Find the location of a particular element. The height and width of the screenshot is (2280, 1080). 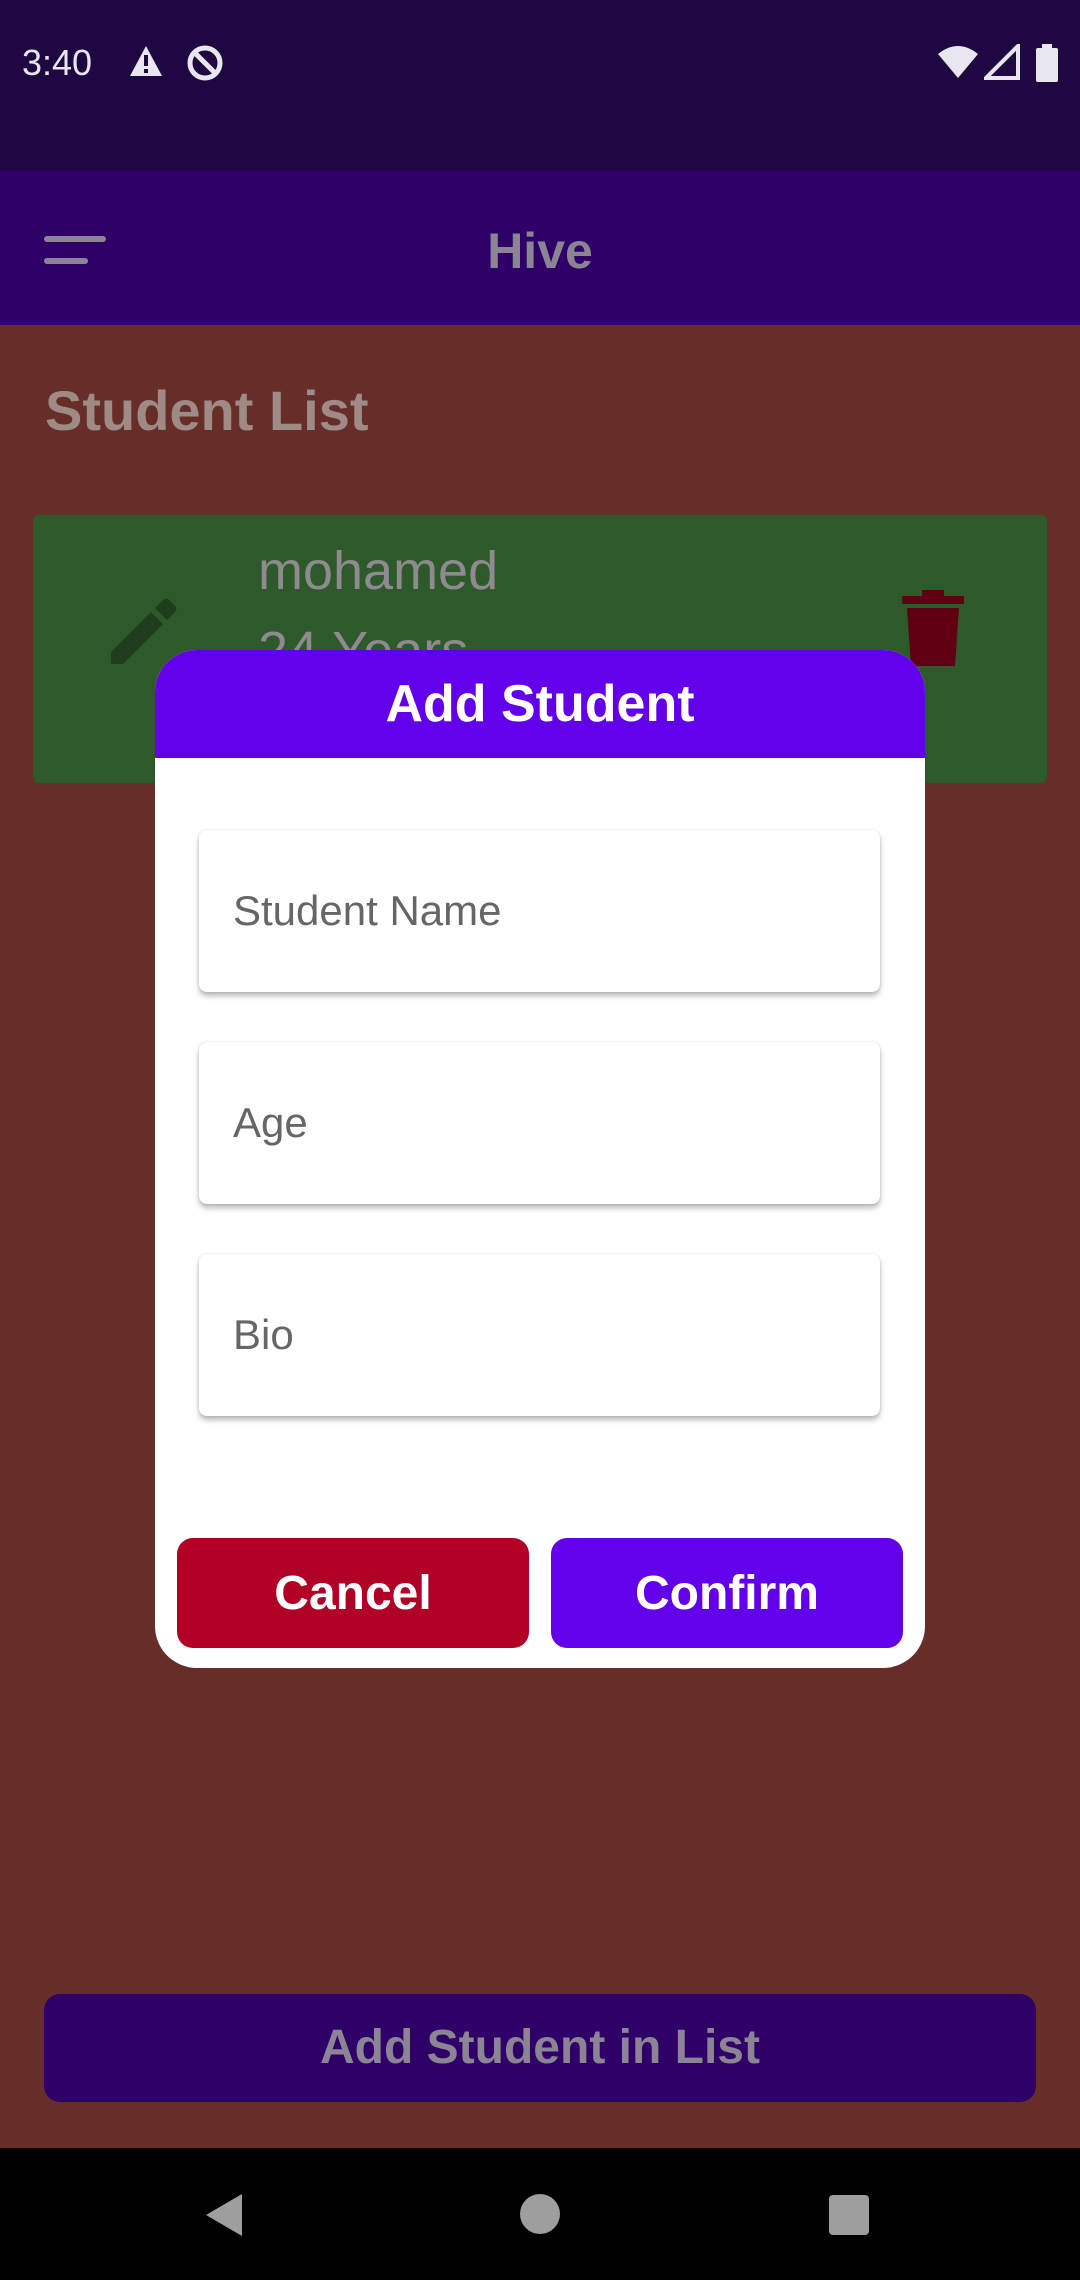

navigation-bar is located at coordinates (540, 2214).